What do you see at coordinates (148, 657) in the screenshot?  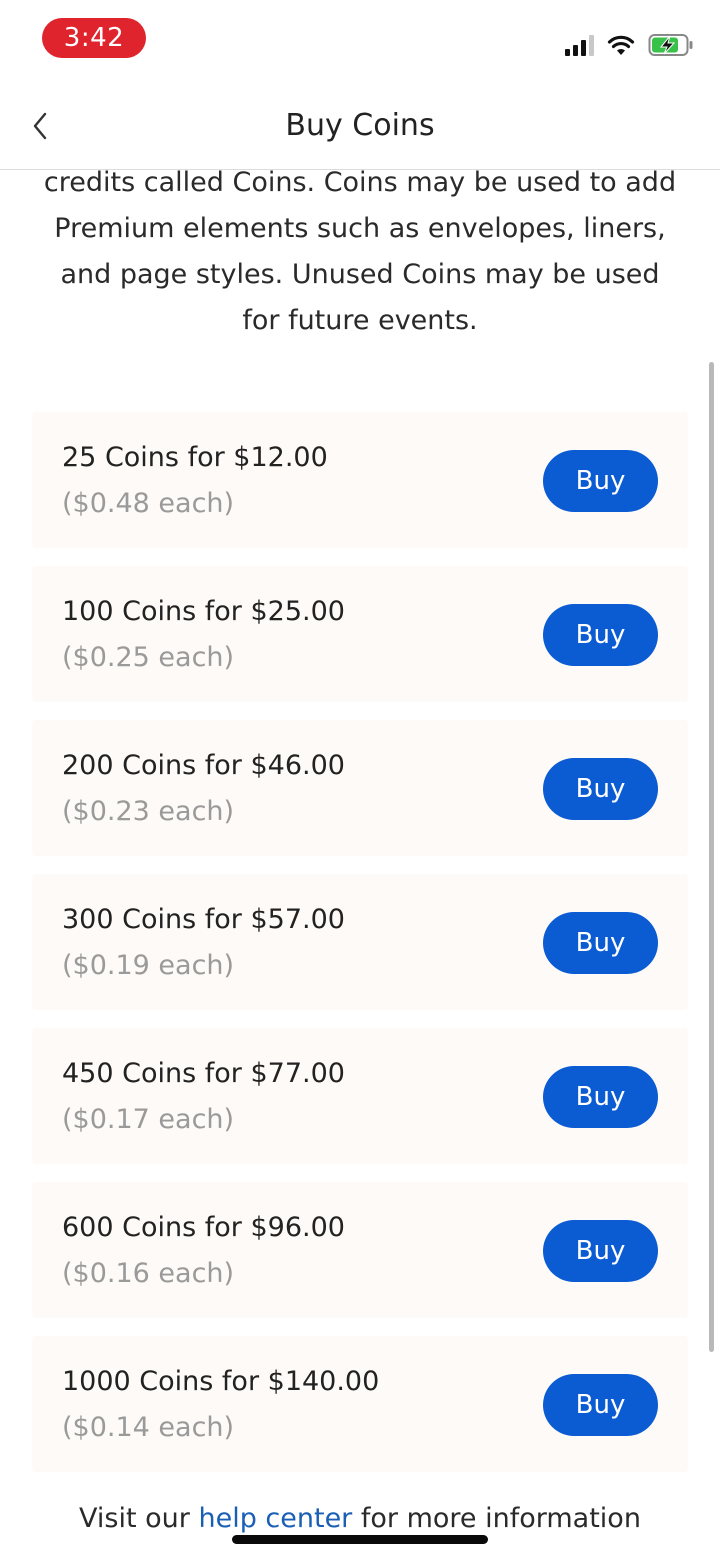 I see `package-unit-price: ($0.25 each)` at bounding box center [148, 657].